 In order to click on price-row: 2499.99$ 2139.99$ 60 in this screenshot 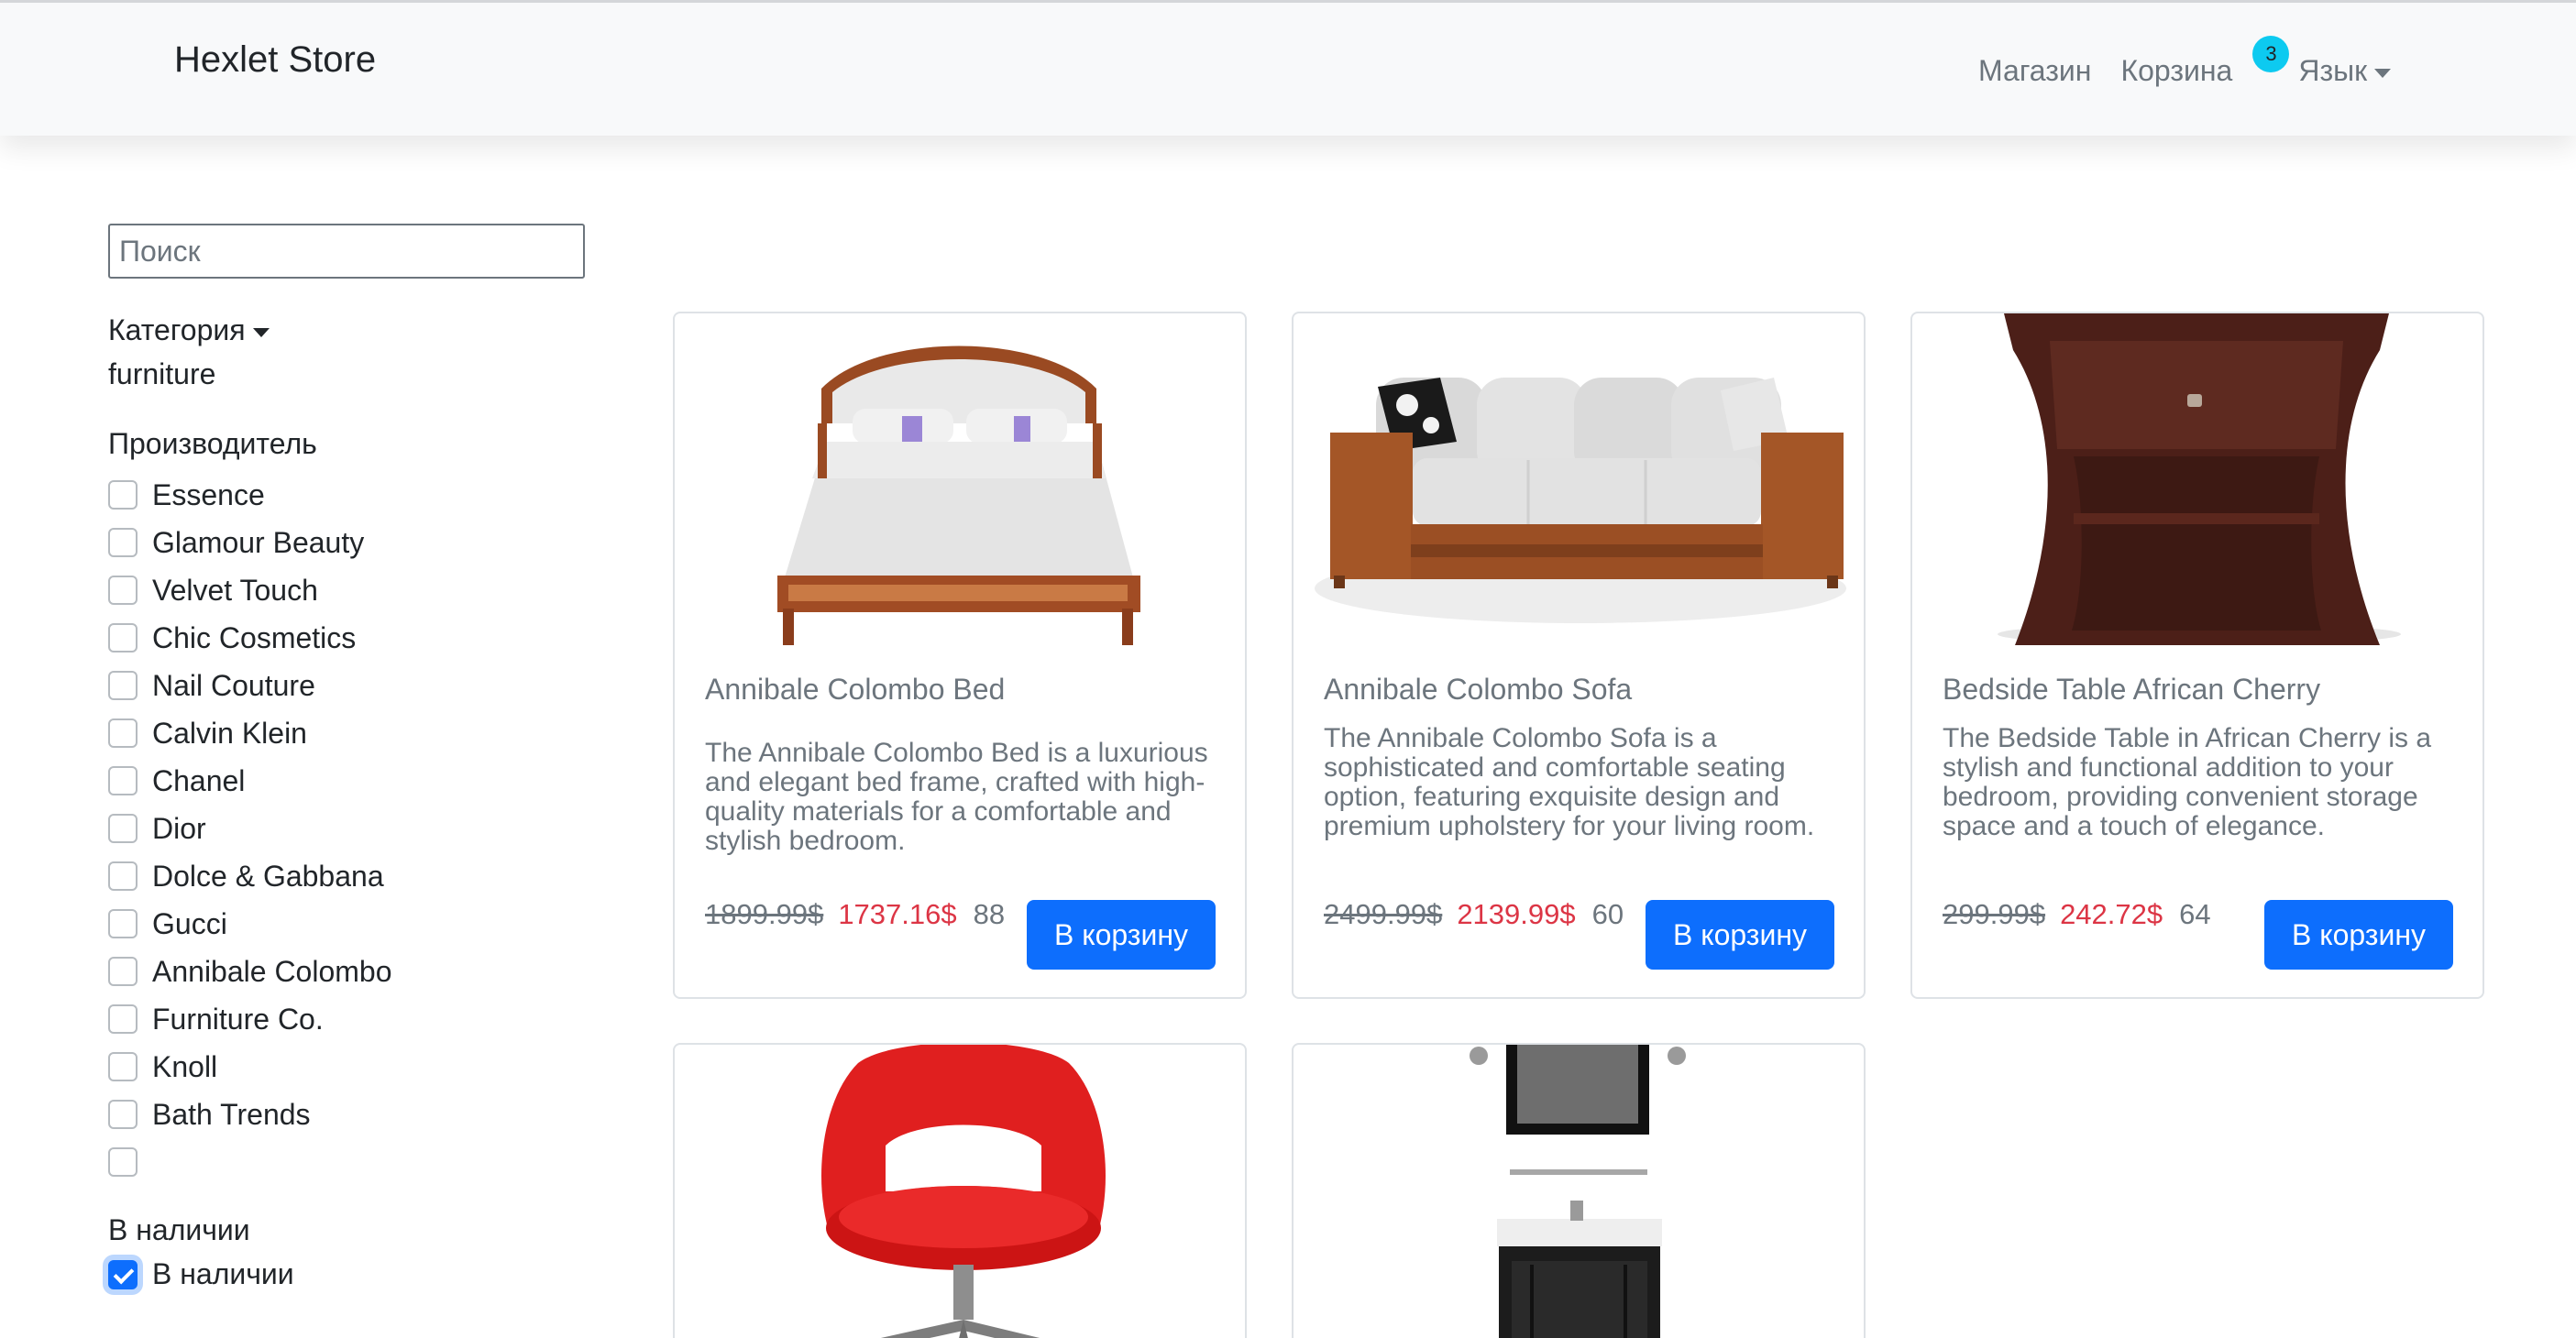, I will do `click(1474, 914)`.